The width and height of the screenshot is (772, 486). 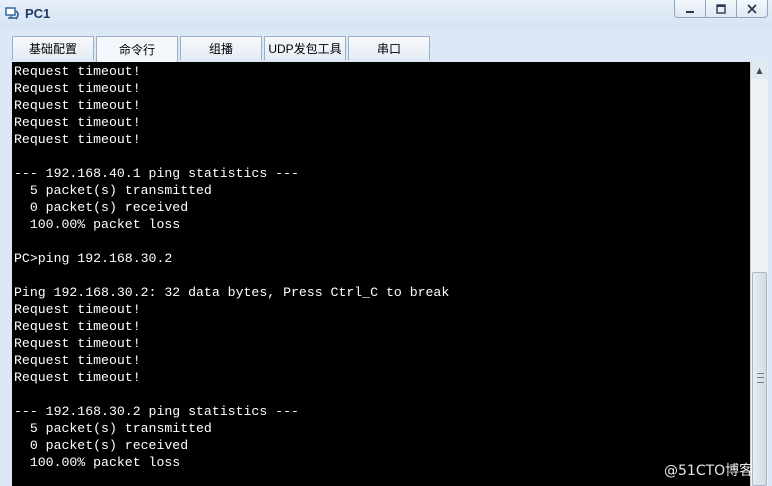 What do you see at coordinates (690, 9) in the screenshot?
I see `minimize-button` at bounding box center [690, 9].